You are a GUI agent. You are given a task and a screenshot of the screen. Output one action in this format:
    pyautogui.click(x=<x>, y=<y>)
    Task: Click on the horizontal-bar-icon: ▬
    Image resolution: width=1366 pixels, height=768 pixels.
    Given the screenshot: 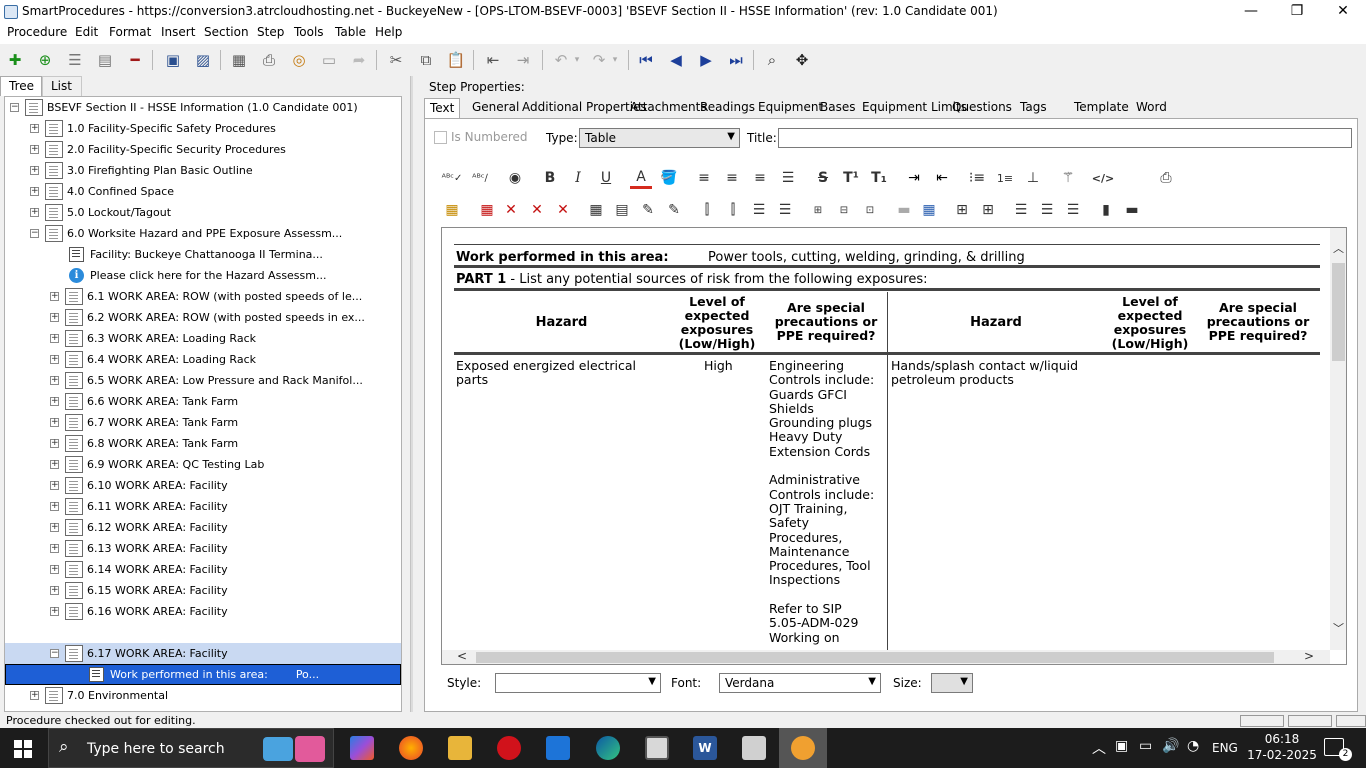 What is the action you would take?
    pyautogui.click(x=1132, y=210)
    